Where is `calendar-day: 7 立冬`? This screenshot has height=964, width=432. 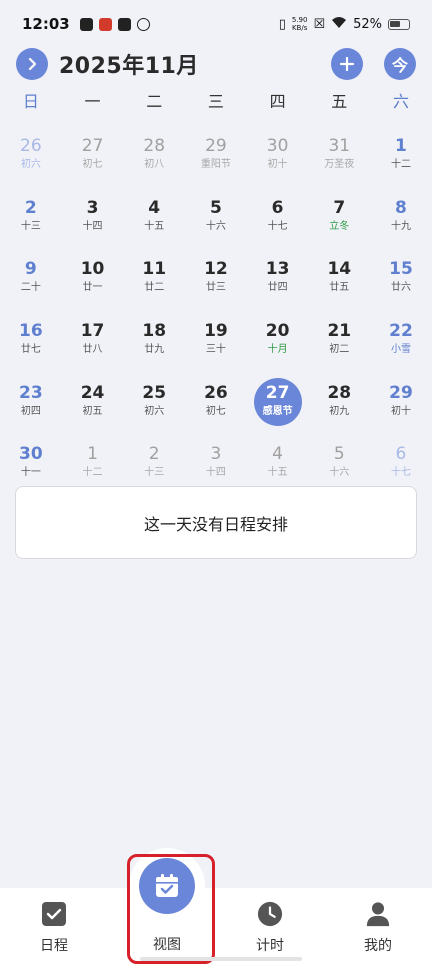
calendar-day: 7 立冬 is located at coordinates (339, 221).